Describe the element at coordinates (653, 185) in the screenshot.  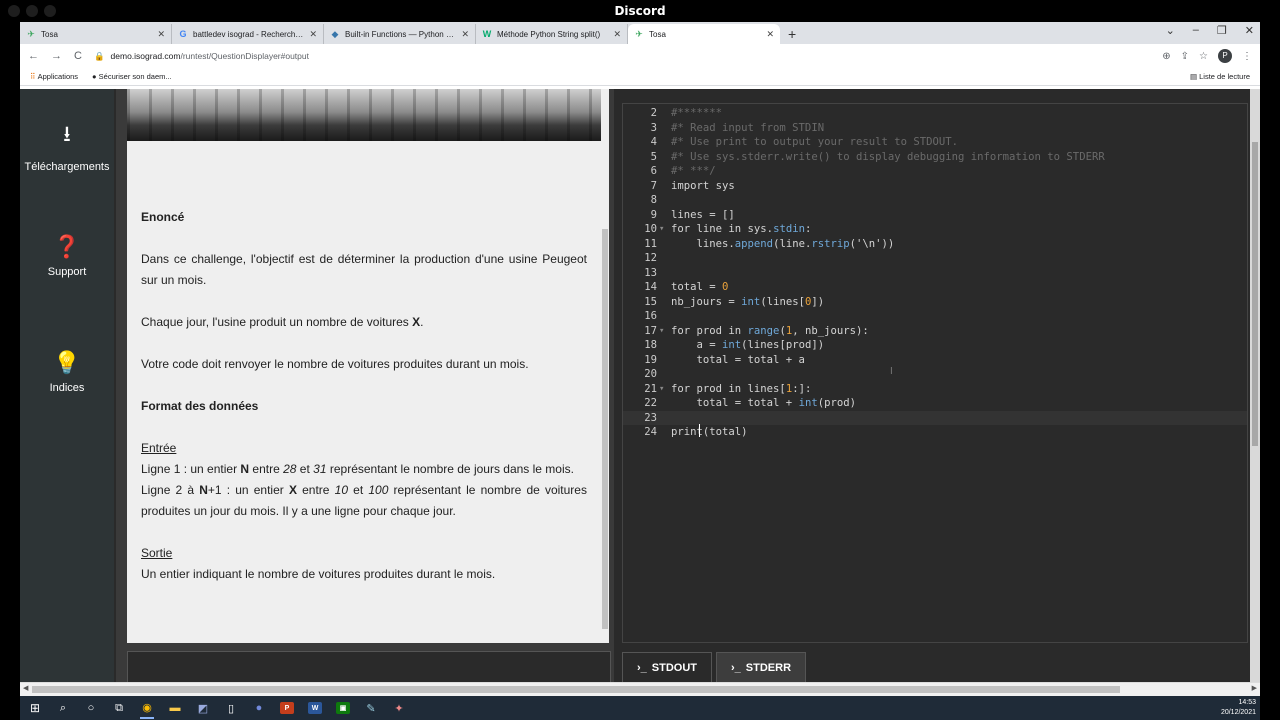
I see `line-number: 7` at that location.